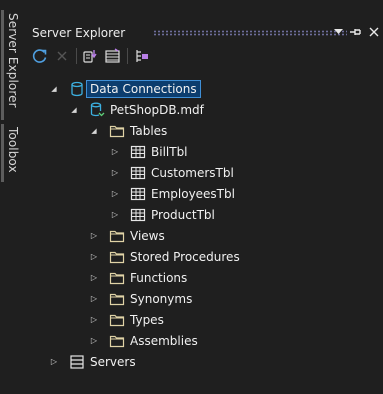  Describe the element at coordinates (77, 362) in the screenshot. I see `servers-icon` at that location.